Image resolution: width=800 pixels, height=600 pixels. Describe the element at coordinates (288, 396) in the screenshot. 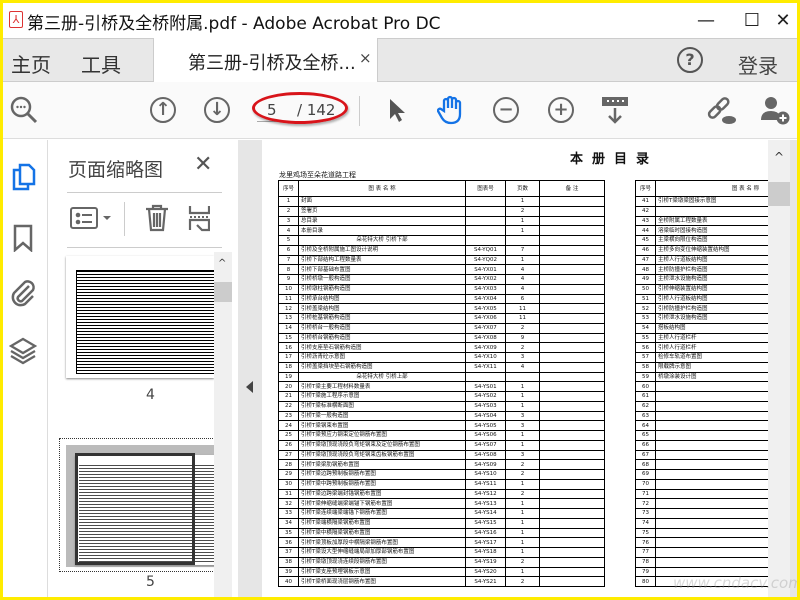

I see `row-number: 21` at that location.